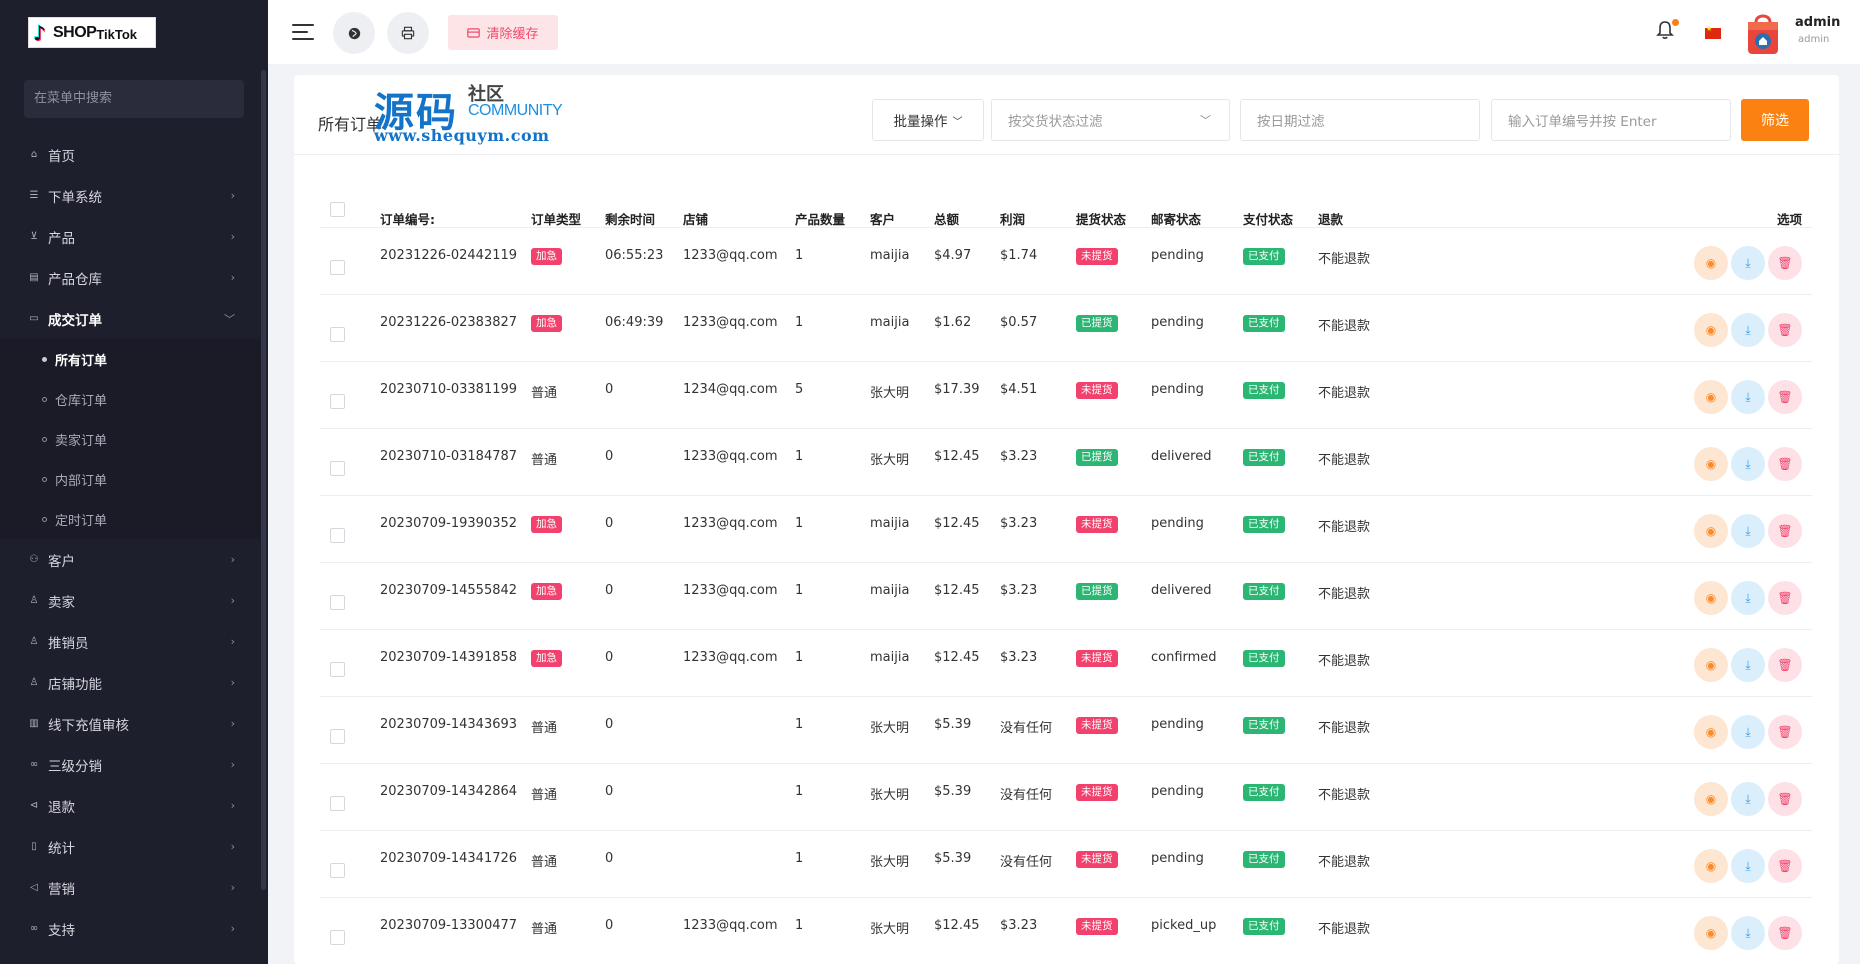 This screenshot has height=964, width=1860. Describe the element at coordinates (132, 641) in the screenshot. I see `sidebar-item: ♙ 推销员 ›` at that location.